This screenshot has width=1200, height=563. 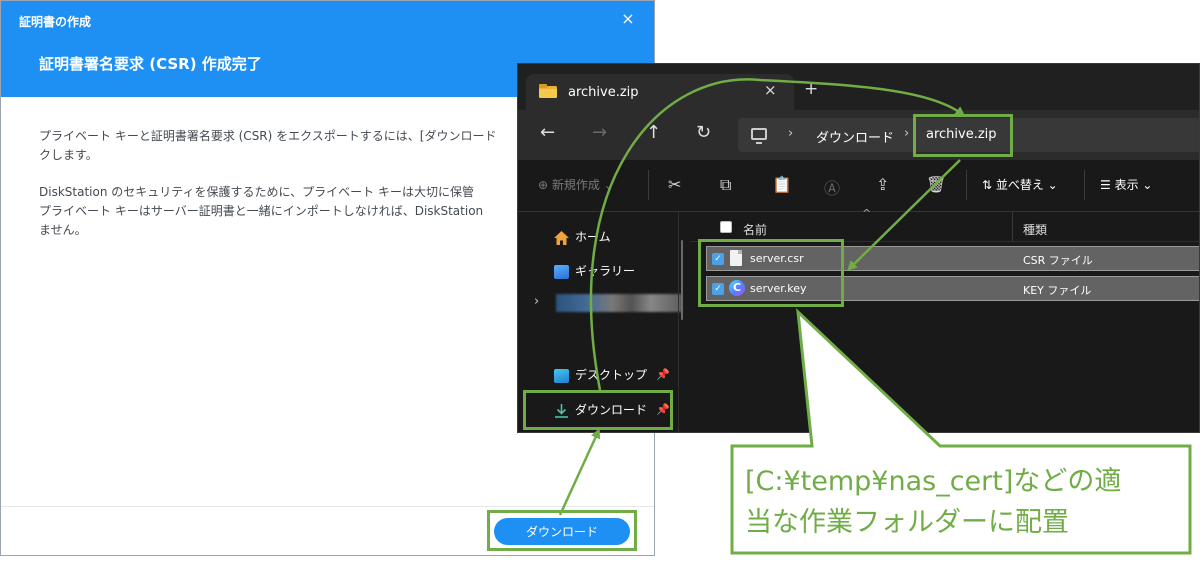 I want to click on new-item-button: ⊕ 新規作成 ⌄, so click(x=576, y=184).